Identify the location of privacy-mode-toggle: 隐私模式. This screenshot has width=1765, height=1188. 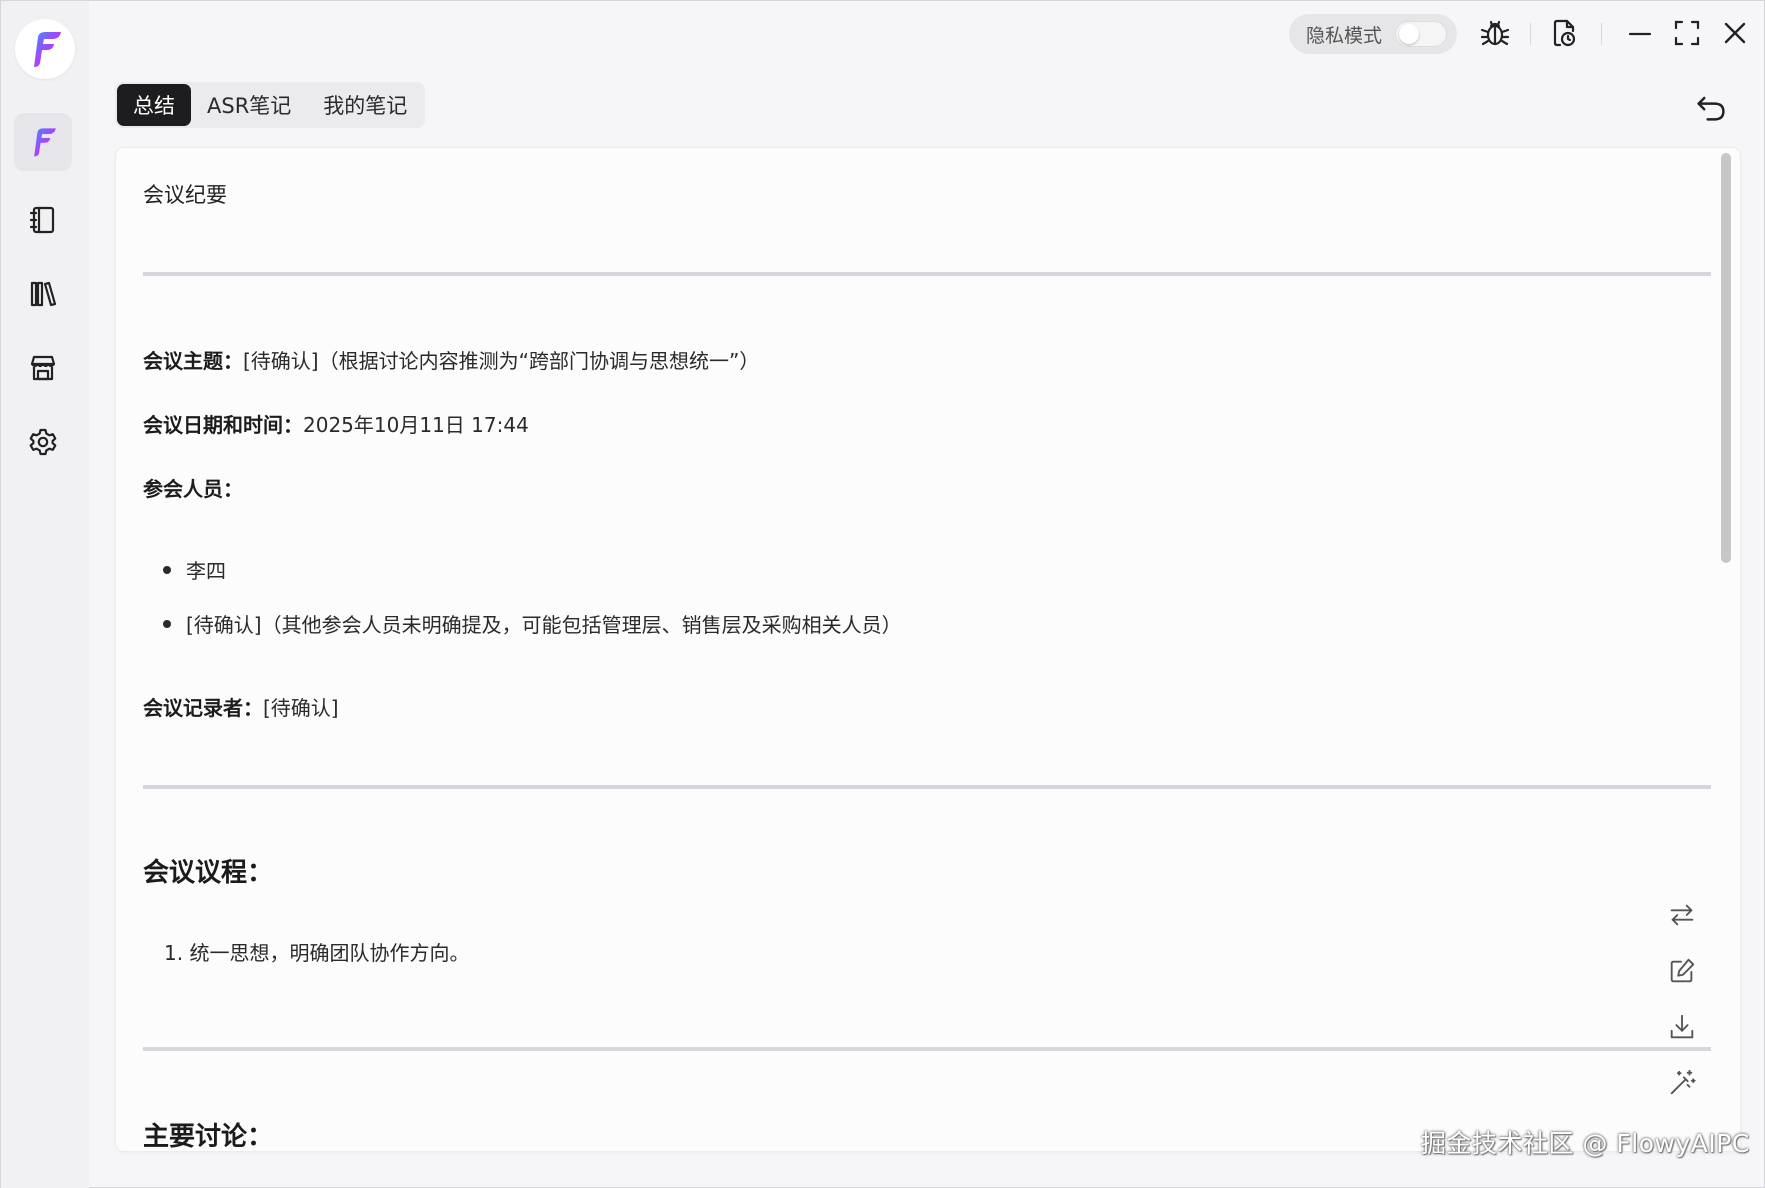
(1373, 34).